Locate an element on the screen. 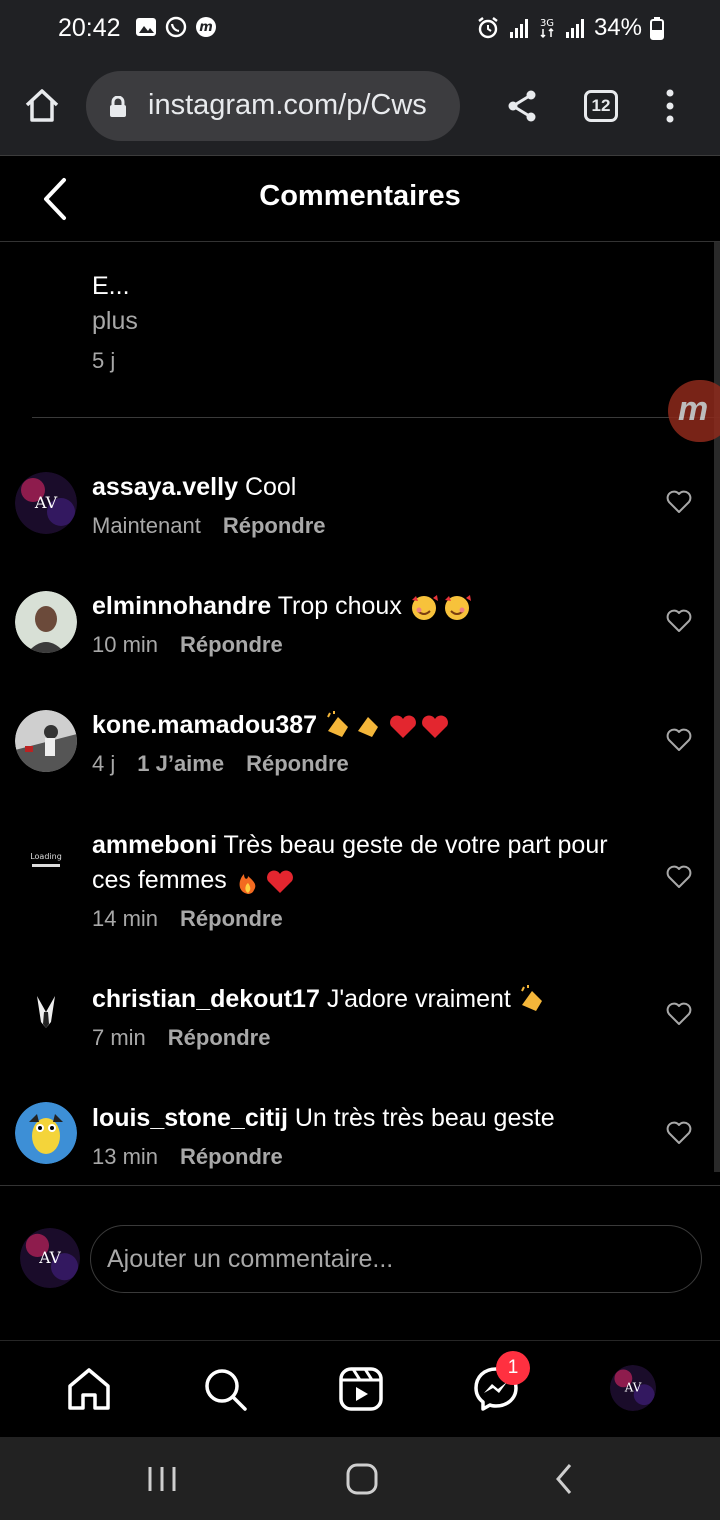  comment-username: louis_stone_citij is located at coordinates (190, 1118).